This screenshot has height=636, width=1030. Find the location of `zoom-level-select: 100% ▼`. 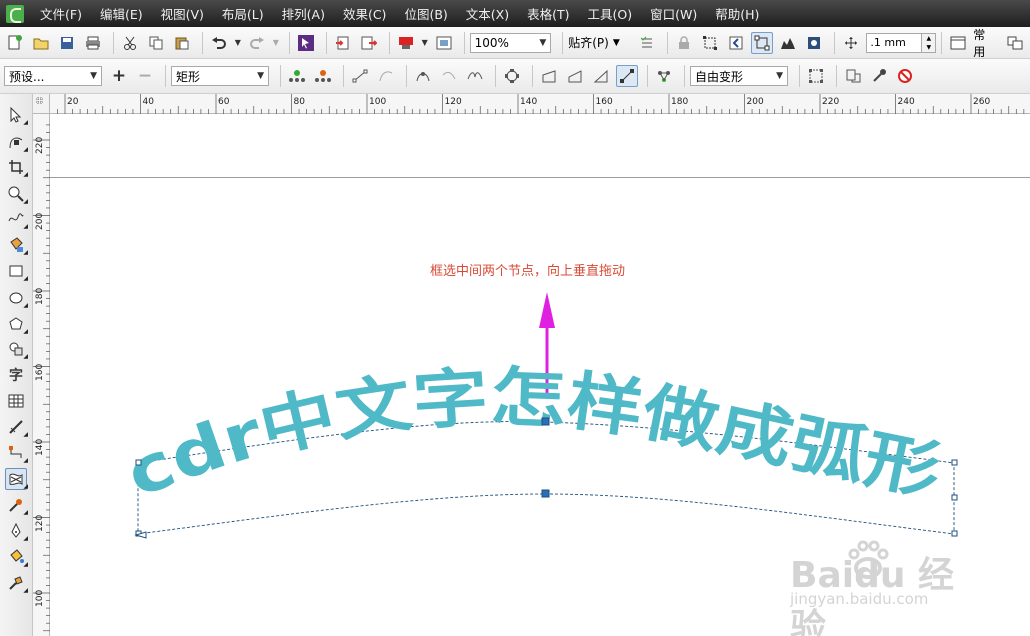

zoom-level-select: 100% ▼ is located at coordinates (510, 42).